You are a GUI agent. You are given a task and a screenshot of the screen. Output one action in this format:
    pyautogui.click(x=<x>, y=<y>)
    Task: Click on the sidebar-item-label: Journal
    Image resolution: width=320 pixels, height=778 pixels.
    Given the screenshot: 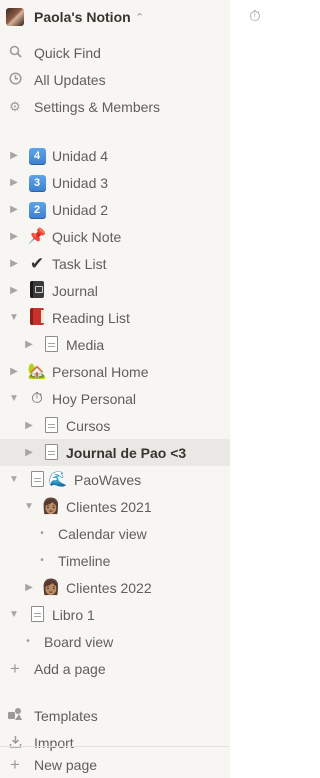 What is the action you would take?
    pyautogui.click(x=75, y=290)
    